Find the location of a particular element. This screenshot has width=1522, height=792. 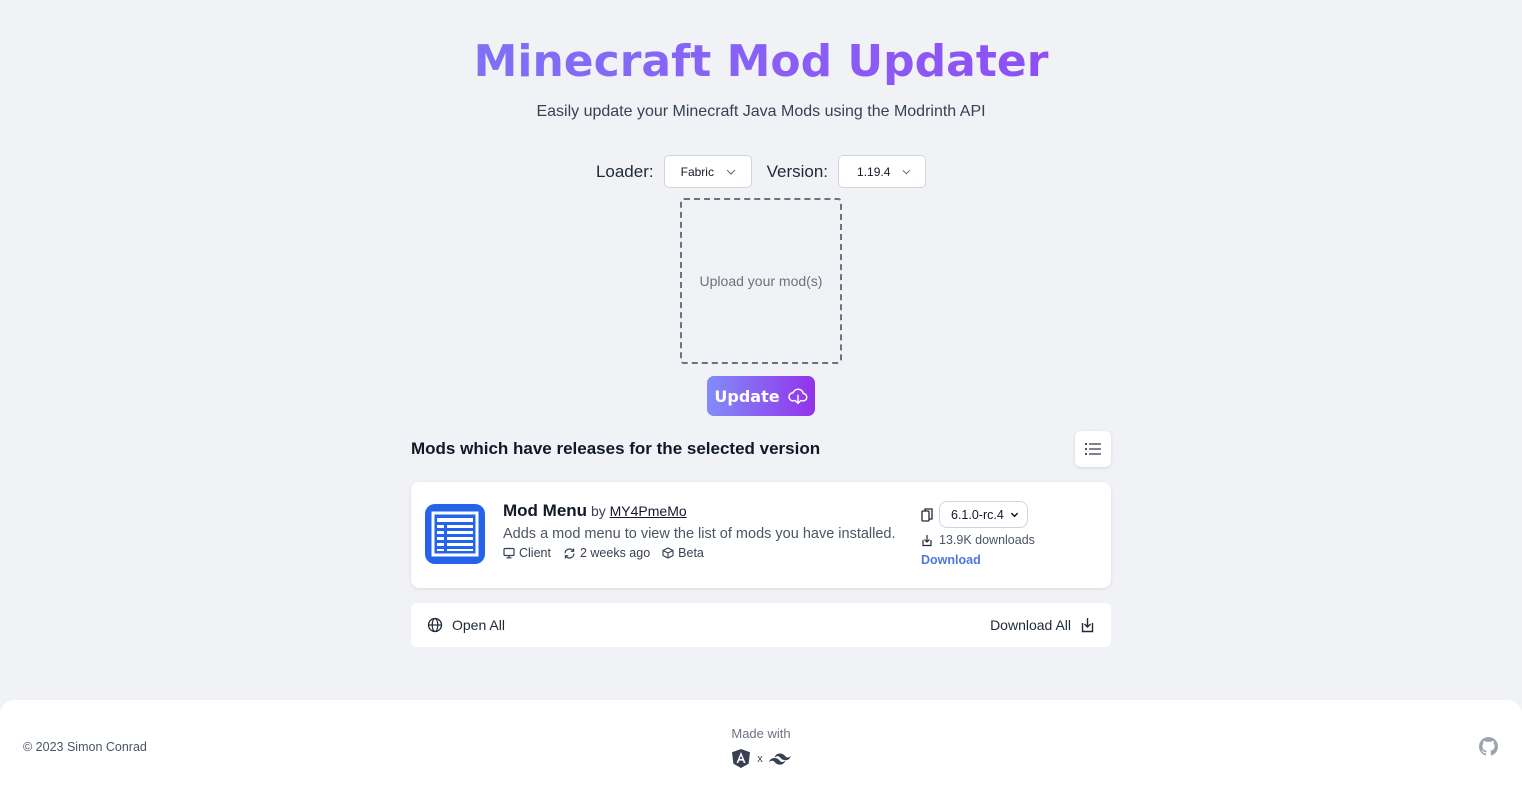

actions-bar: Open All Download All is located at coordinates (761, 625).